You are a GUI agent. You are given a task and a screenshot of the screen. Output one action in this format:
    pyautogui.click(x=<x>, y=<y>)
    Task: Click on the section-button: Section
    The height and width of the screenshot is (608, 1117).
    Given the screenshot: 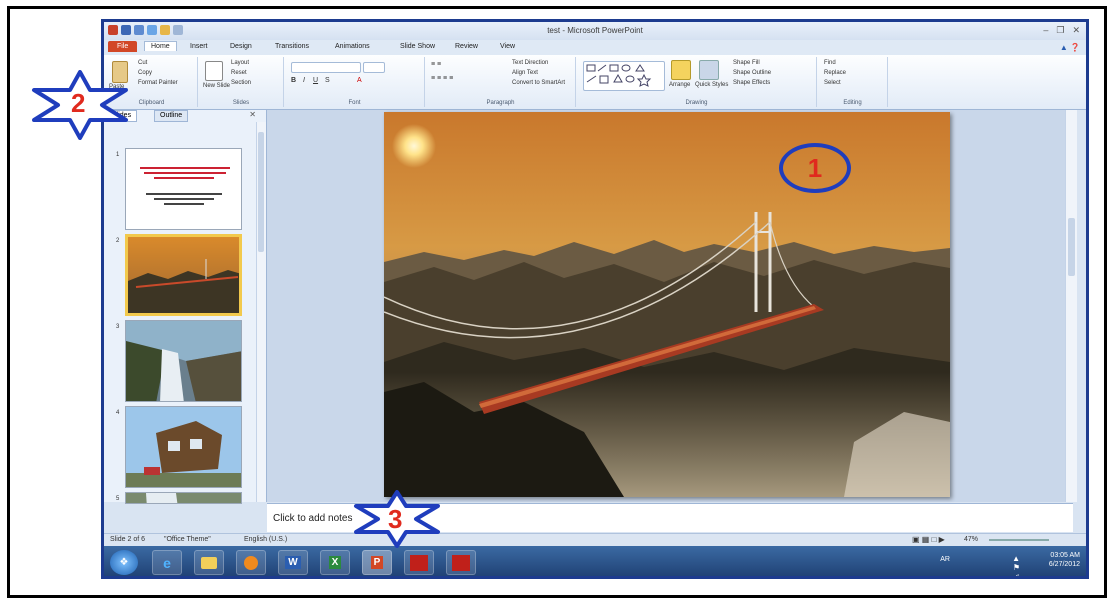 What is the action you would take?
    pyautogui.click(x=241, y=83)
    